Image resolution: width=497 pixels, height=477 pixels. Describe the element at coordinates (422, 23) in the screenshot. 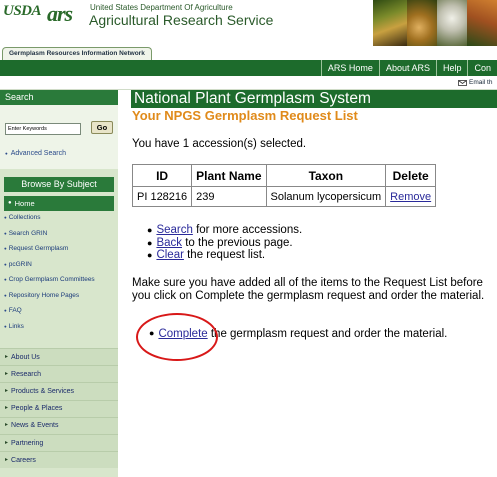

I see `header-photo-grain` at that location.